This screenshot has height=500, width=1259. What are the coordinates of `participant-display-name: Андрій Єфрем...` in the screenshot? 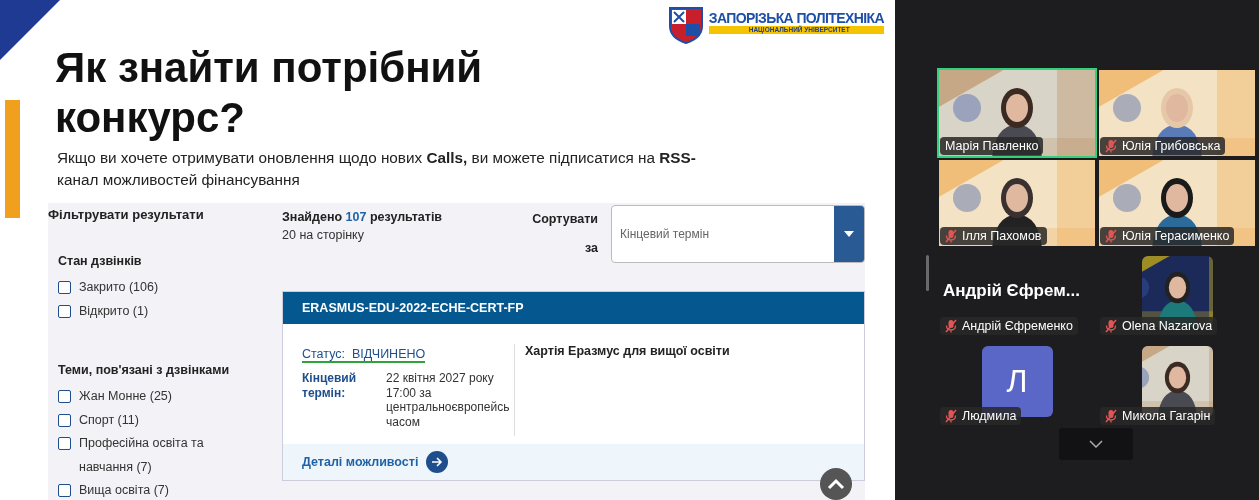 It's located at (1011, 291).